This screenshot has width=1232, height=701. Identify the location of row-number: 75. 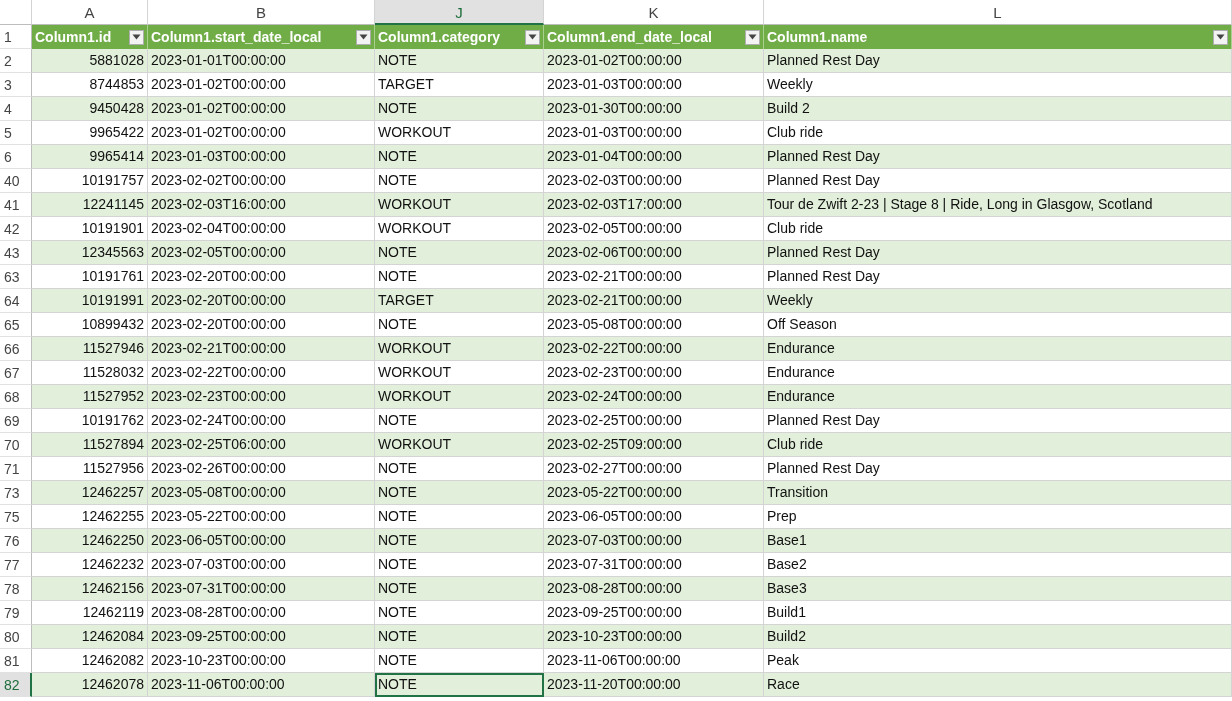
(16, 517).